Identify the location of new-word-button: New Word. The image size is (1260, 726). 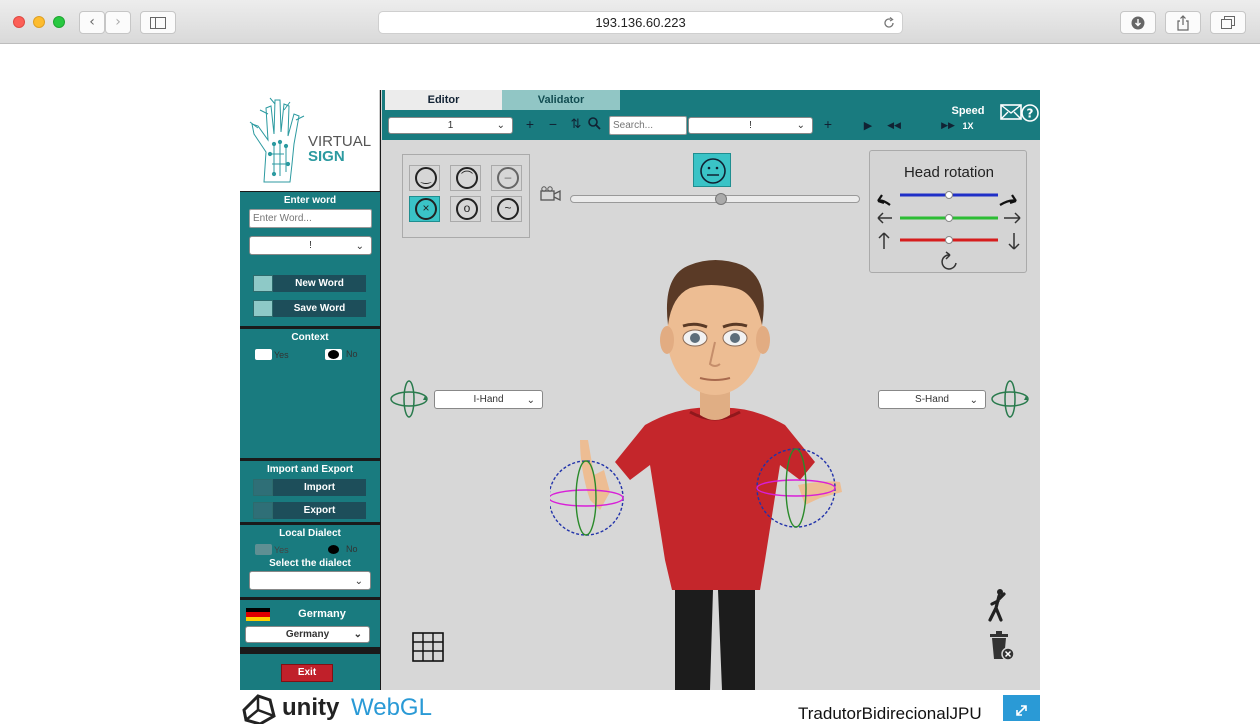
(309, 283).